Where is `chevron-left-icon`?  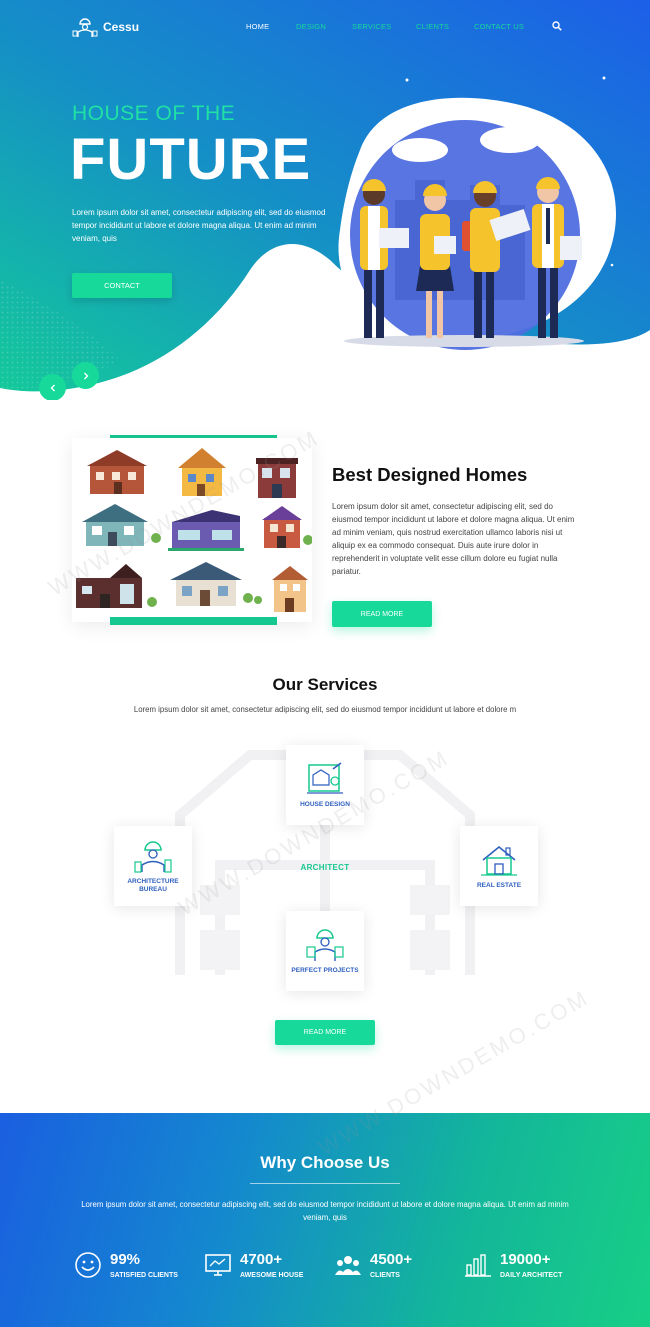
chevron-left-icon is located at coordinates (52, 387).